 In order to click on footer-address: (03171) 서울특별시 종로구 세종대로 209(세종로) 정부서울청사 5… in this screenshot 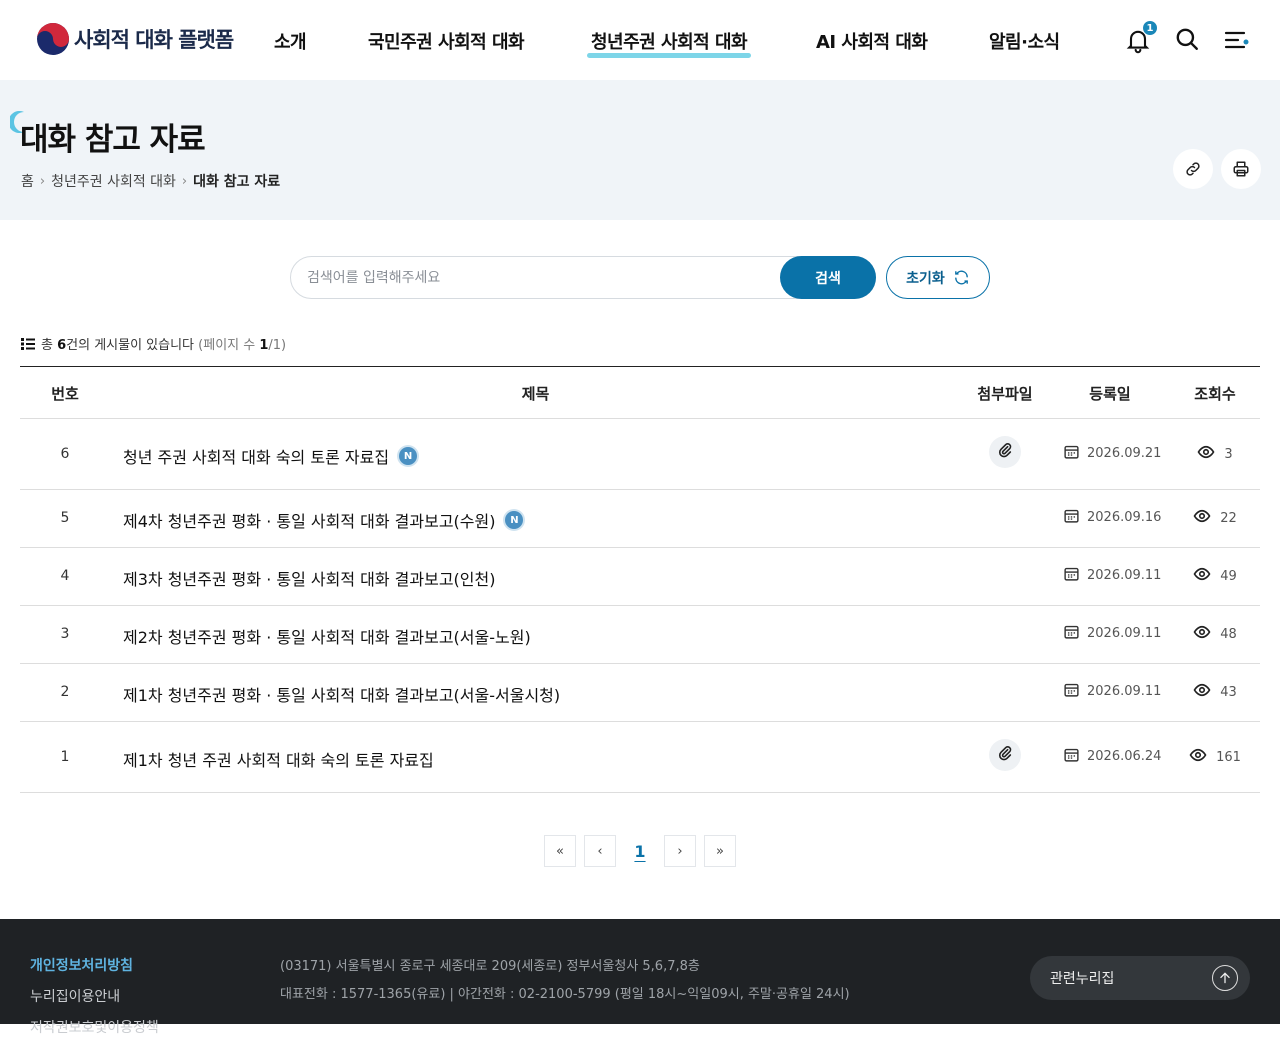, I will do `click(490, 966)`.